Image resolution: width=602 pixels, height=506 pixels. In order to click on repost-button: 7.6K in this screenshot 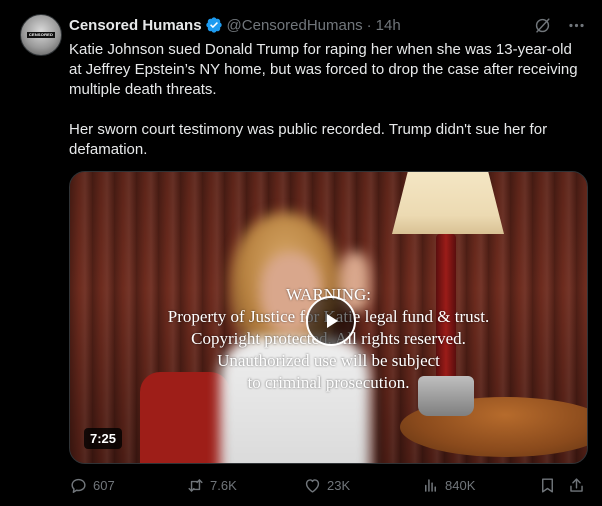, I will do `click(211, 485)`.